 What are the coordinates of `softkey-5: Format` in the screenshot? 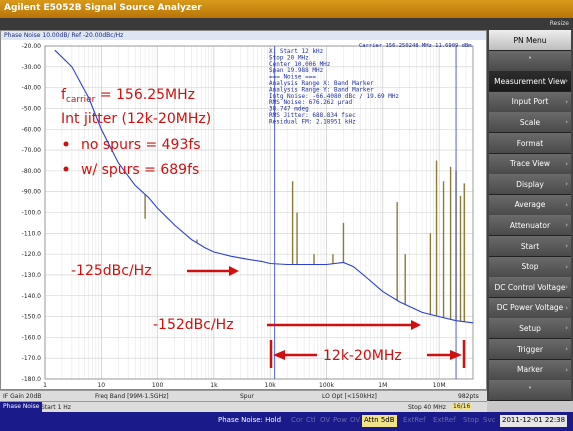 It's located at (530, 143).